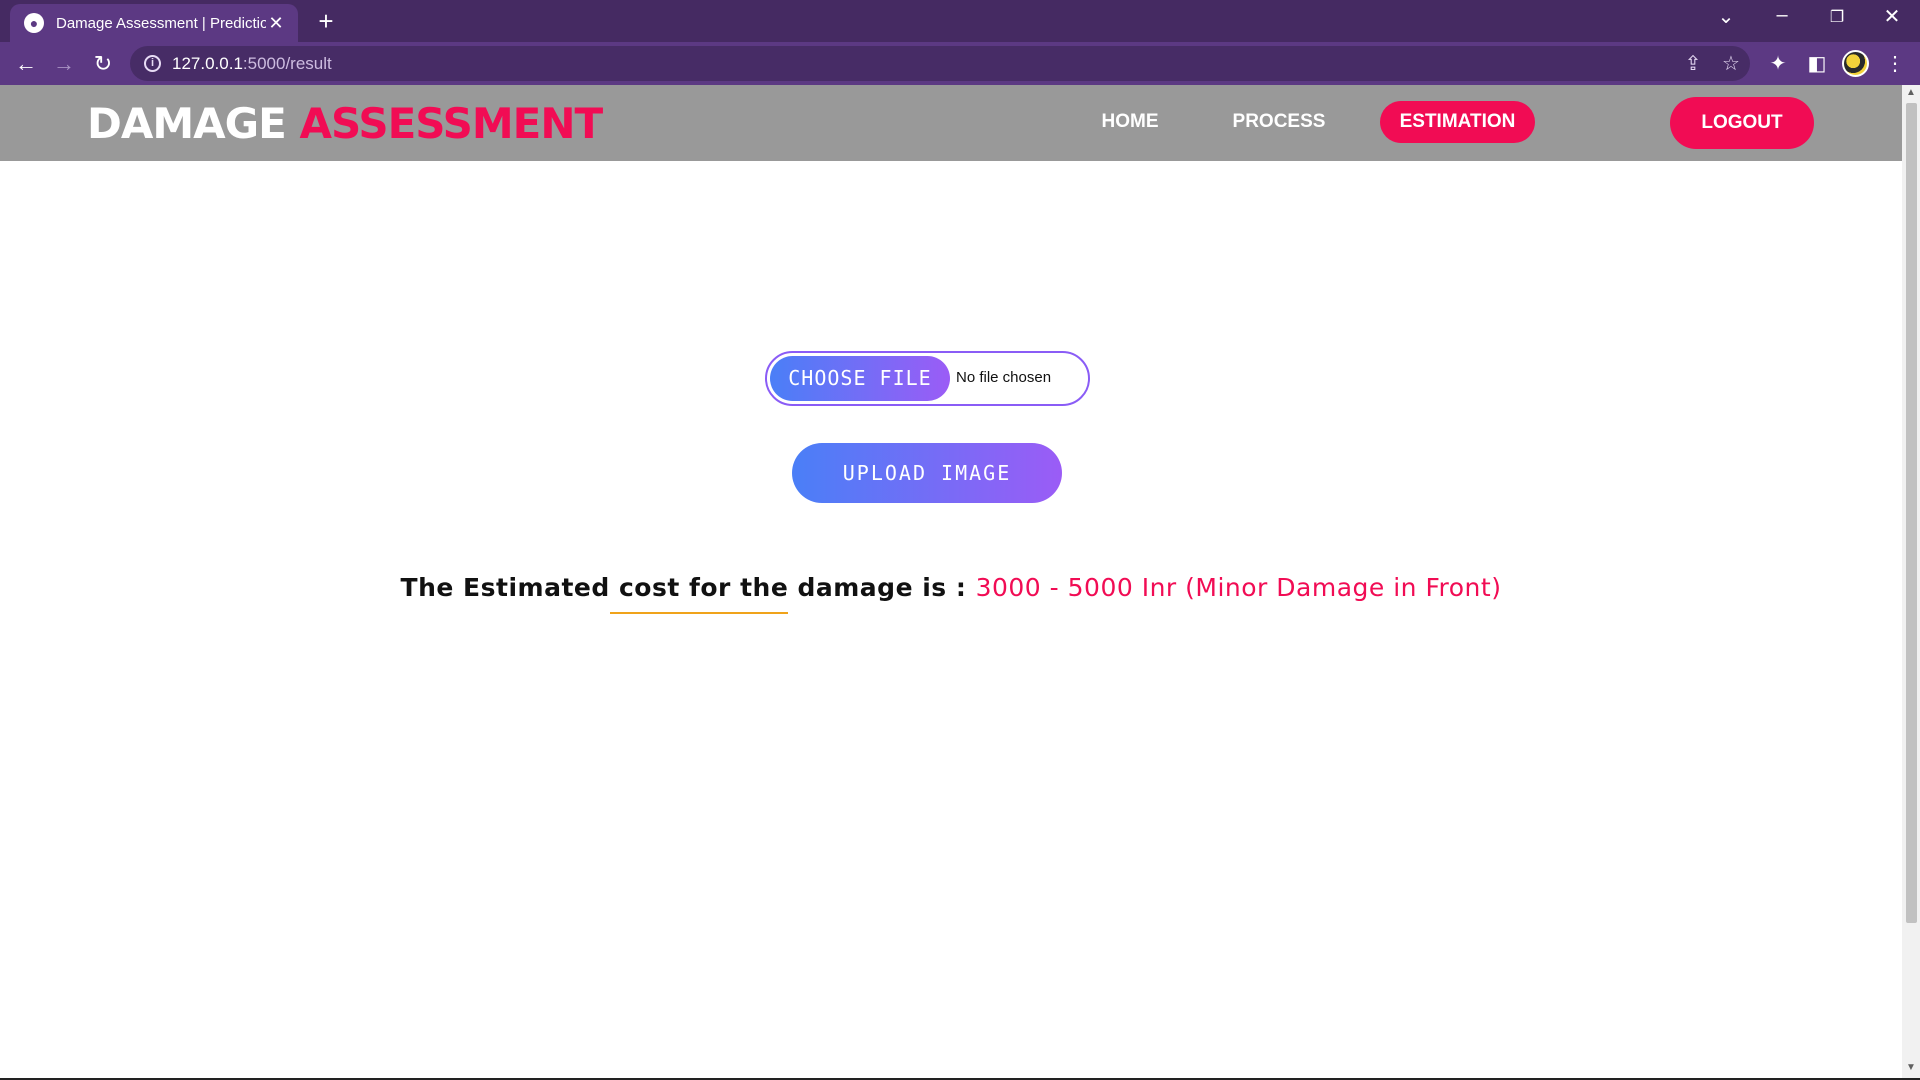  Describe the element at coordinates (1693, 63) in the screenshot. I see `share-icon: ⇪` at that location.